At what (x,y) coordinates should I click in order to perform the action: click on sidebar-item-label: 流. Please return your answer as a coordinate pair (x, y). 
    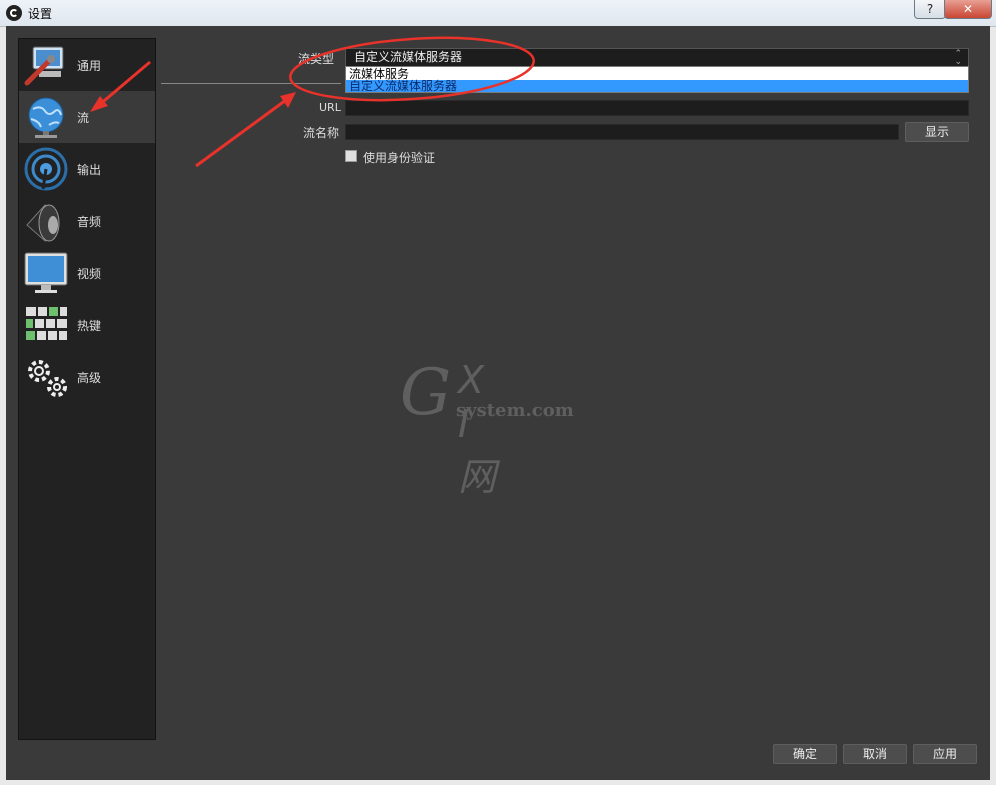
    Looking at the image, I should click on (83, 118).